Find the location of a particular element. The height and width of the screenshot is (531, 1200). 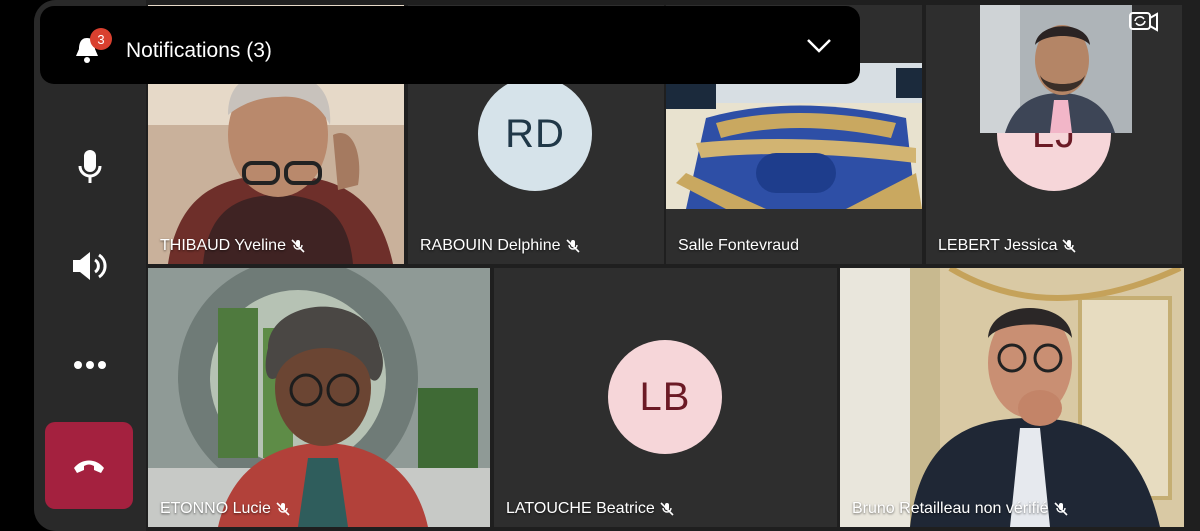

participant-name: Bruno Retailleau non vérifié is located at coordinates (960, 509).